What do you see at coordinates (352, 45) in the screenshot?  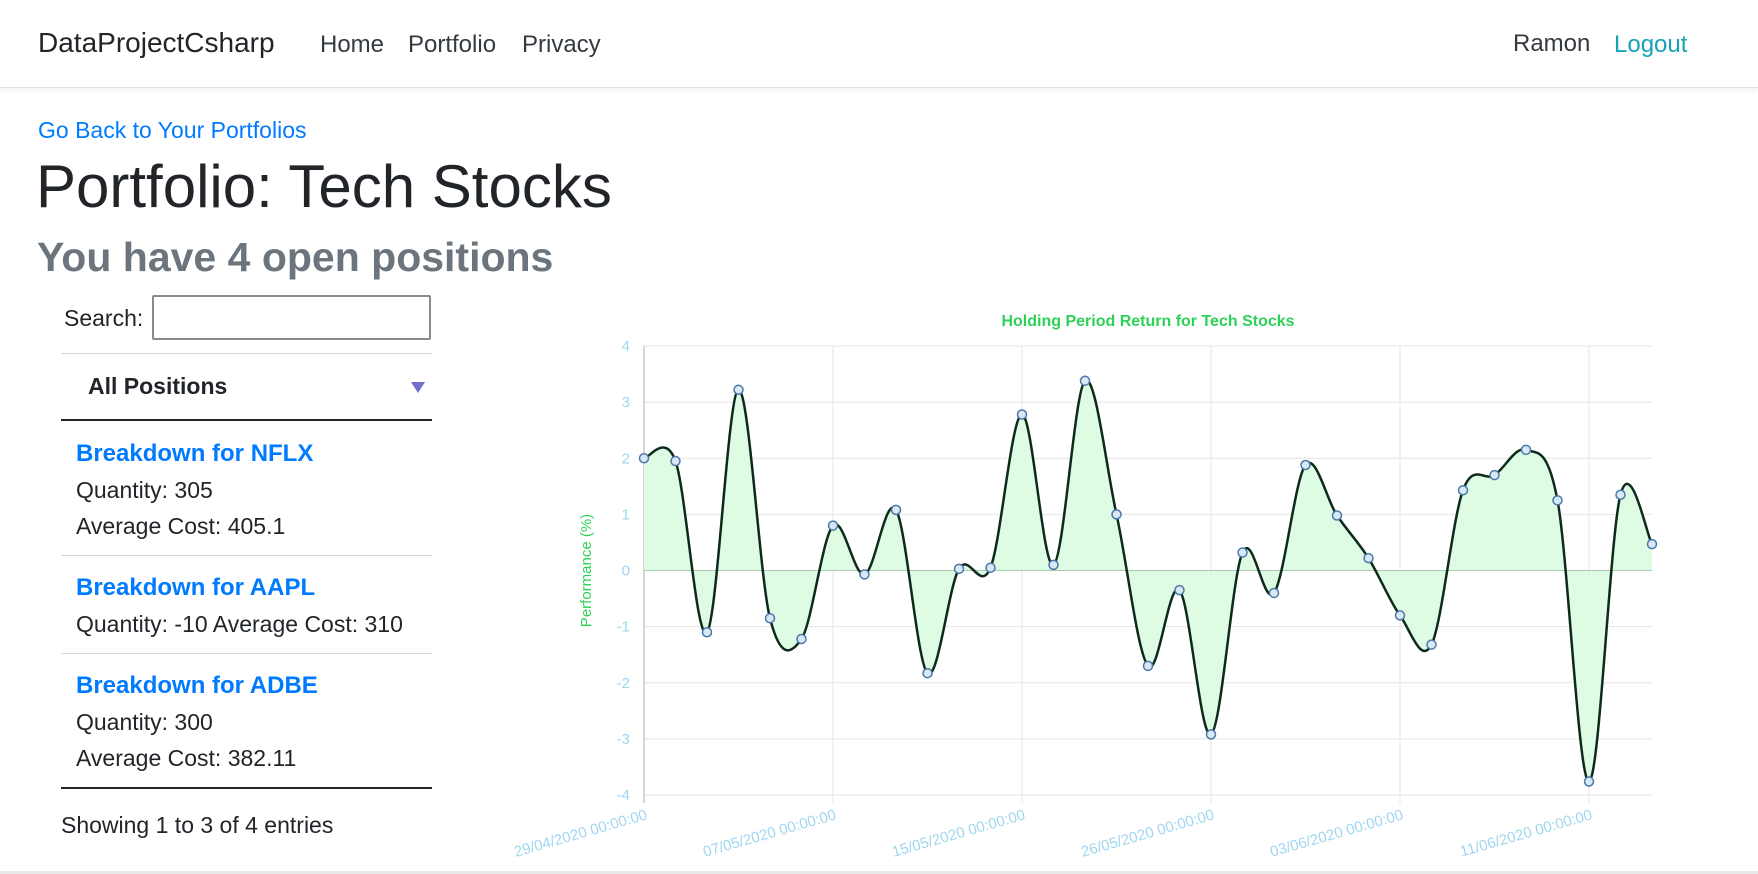 I see `nav-link-home: Home` at bounding box center [352, 45].